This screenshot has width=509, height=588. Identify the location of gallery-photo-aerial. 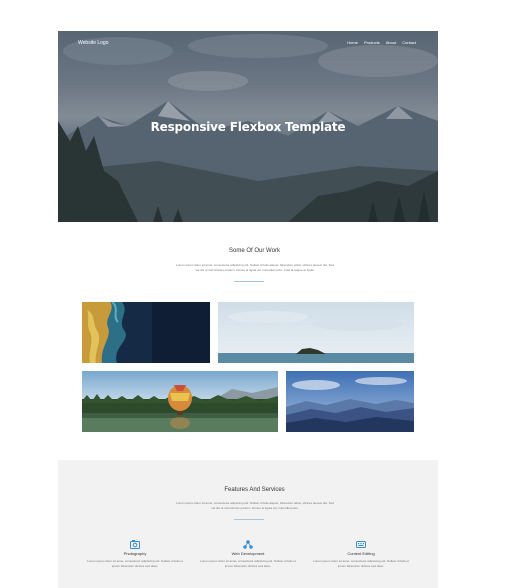
(146, 332).